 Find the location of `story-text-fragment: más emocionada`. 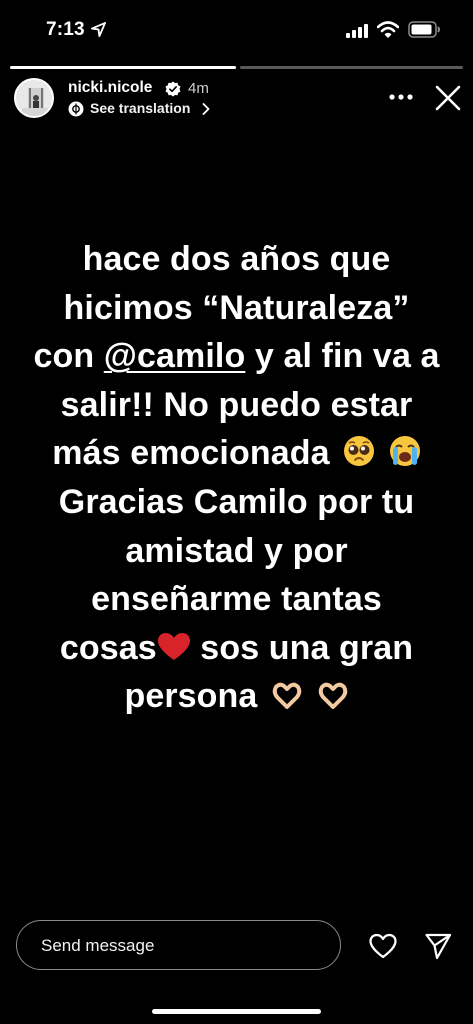

story-text-fragment: más emocionada is located at coordinates (191, 453).